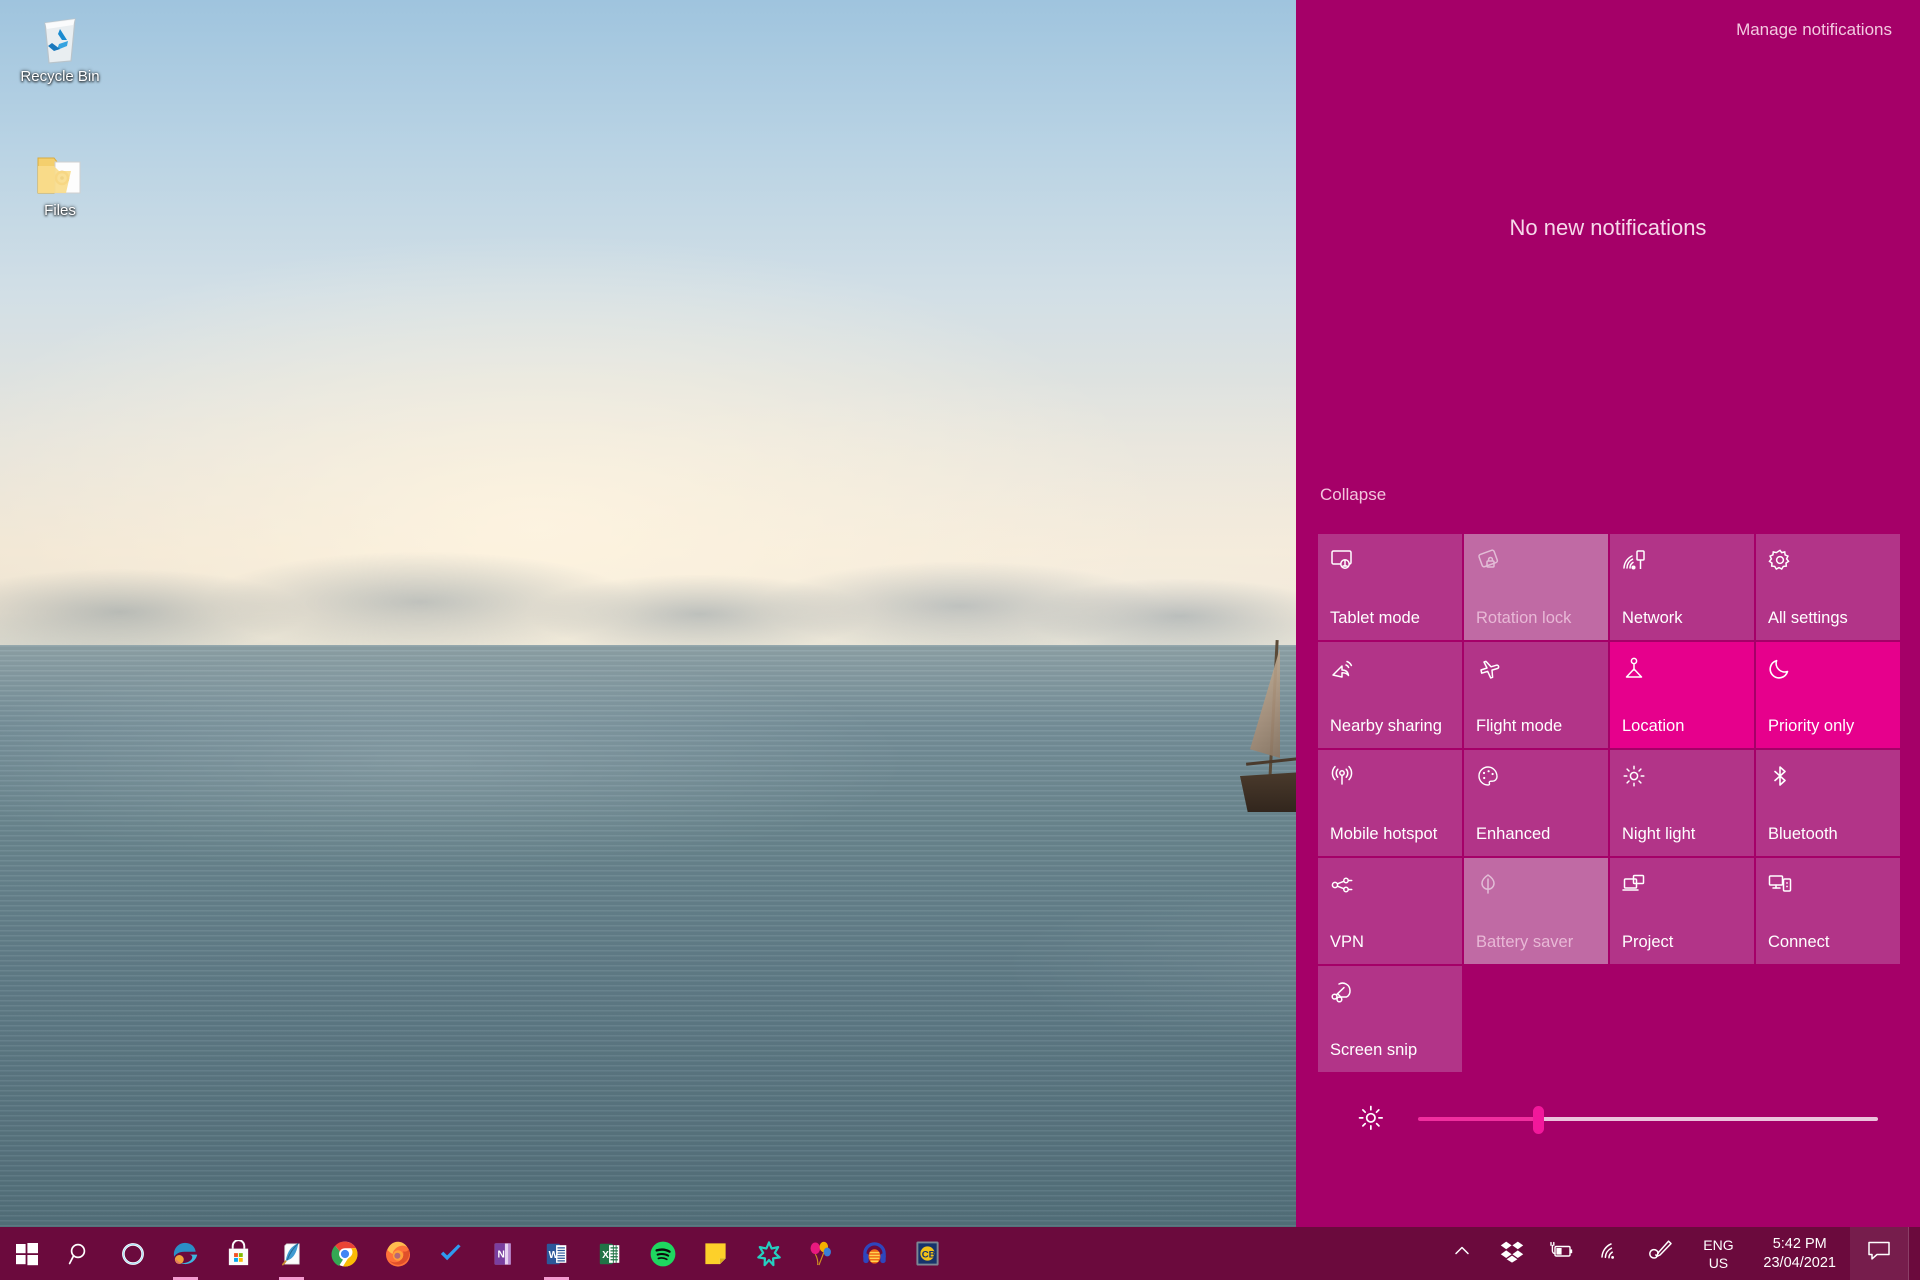 Image resolution: width=1920 pixels, height=1280 pixels. What do you see at coordinates (1682, 673) in the screenshot?
I see `location-icon` at bounding box center [1682, 673].